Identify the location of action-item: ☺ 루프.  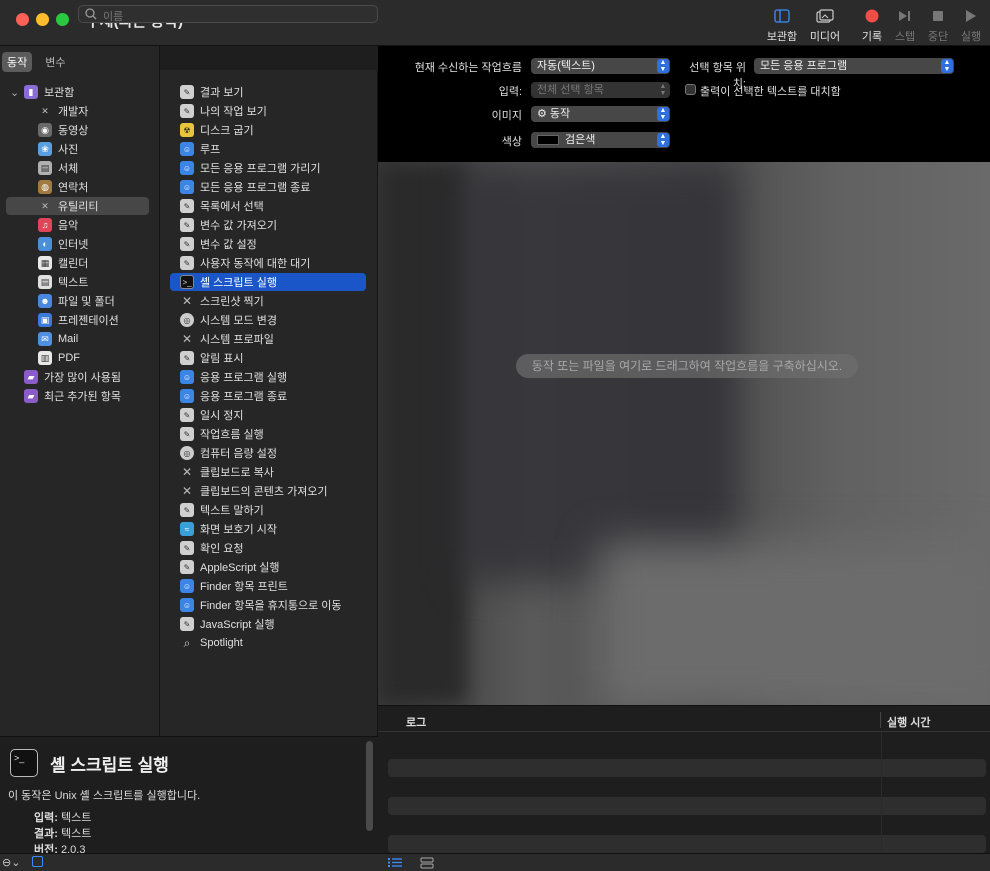
(268, 149).